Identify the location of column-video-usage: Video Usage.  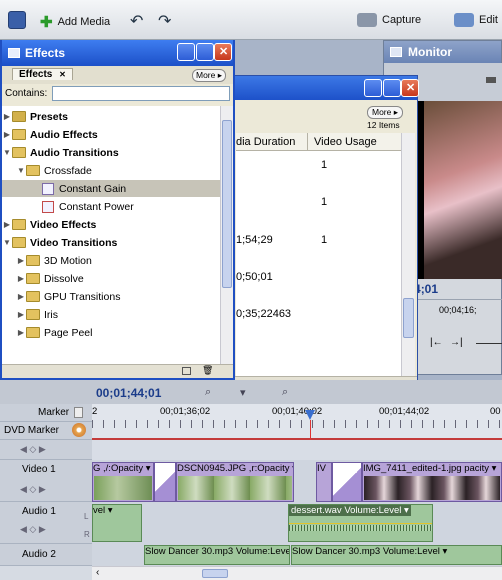
(345, 142).